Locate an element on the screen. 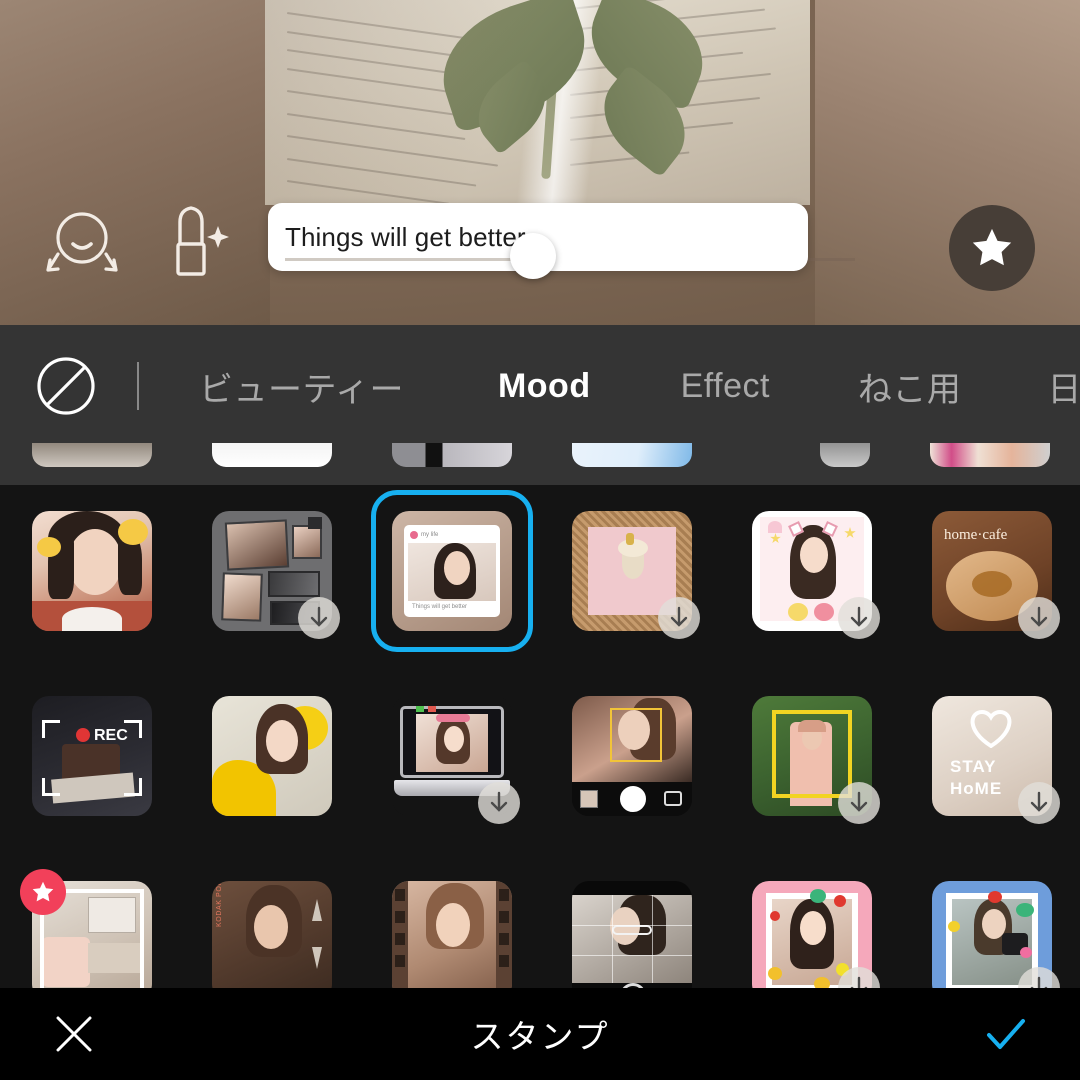  makeup-icon is located at coordinates (196, 244).